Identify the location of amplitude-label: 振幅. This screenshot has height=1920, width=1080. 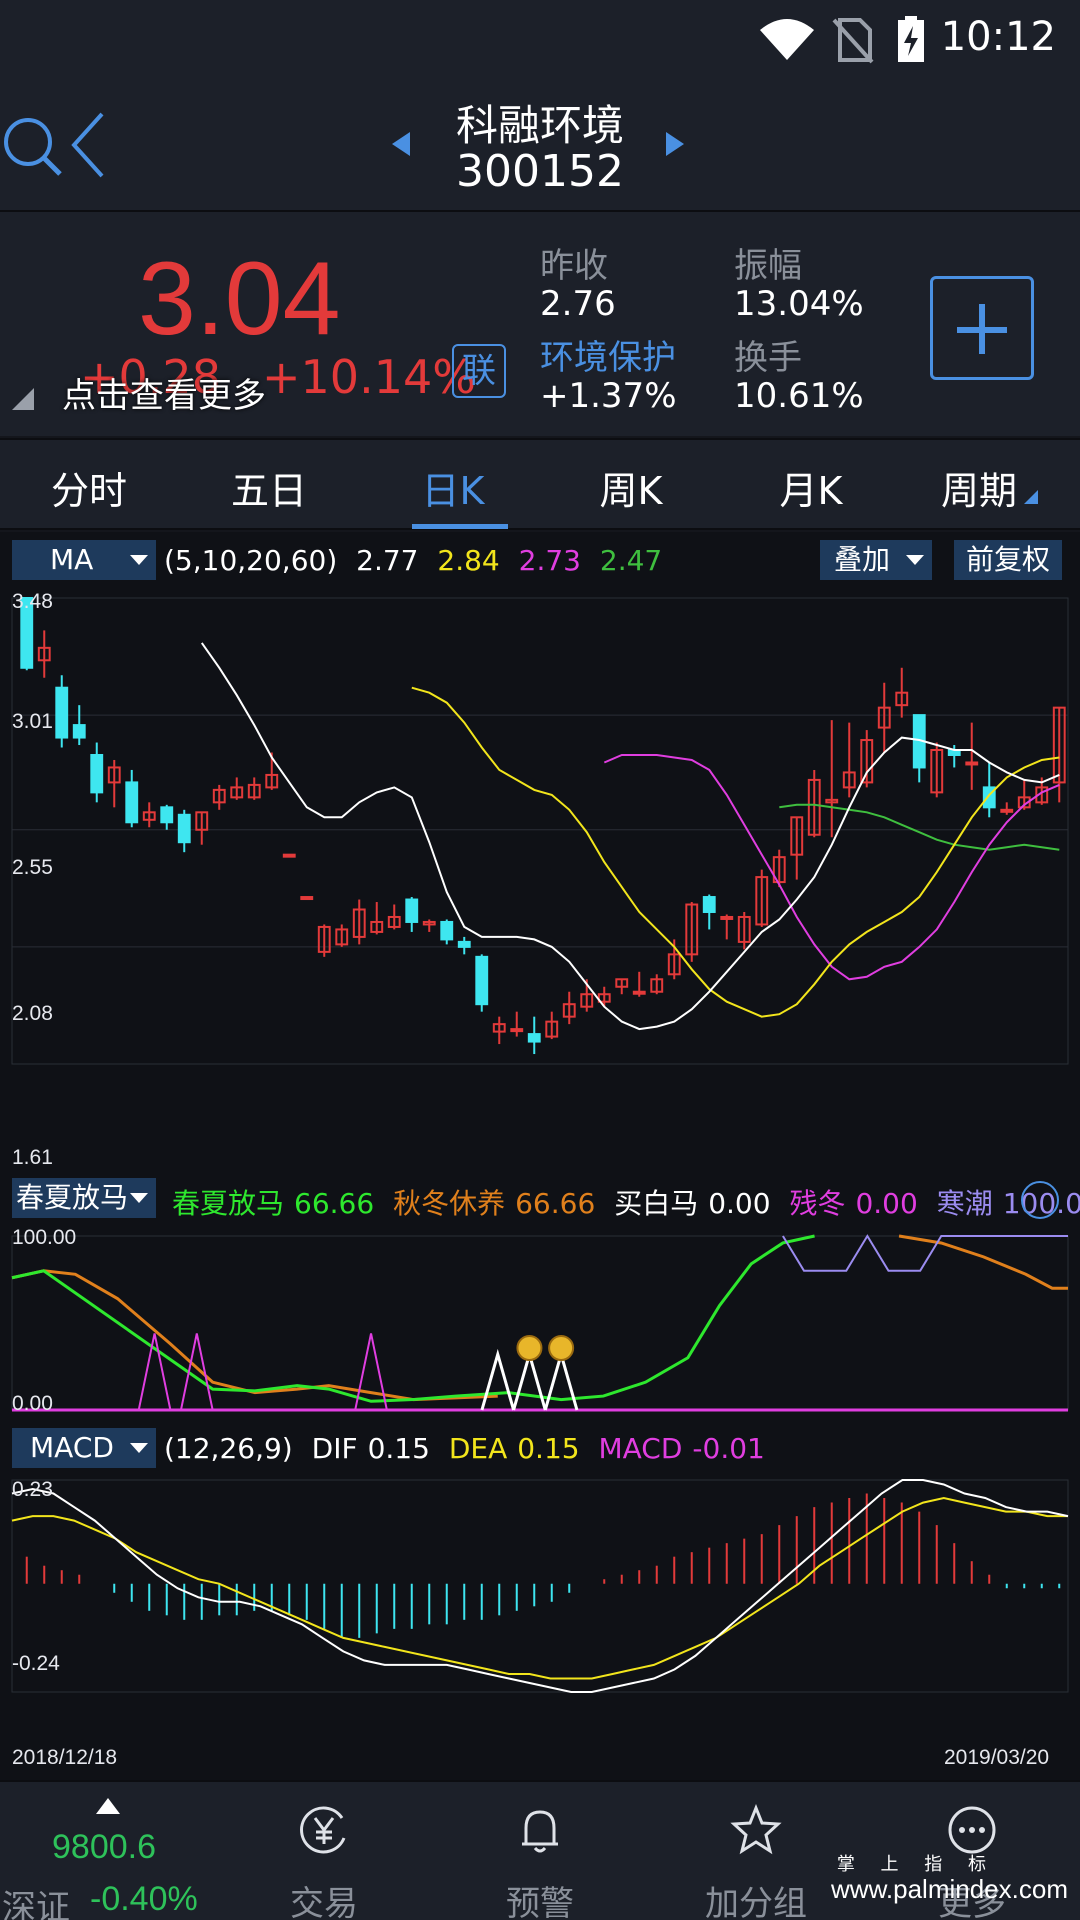
(768, 266).